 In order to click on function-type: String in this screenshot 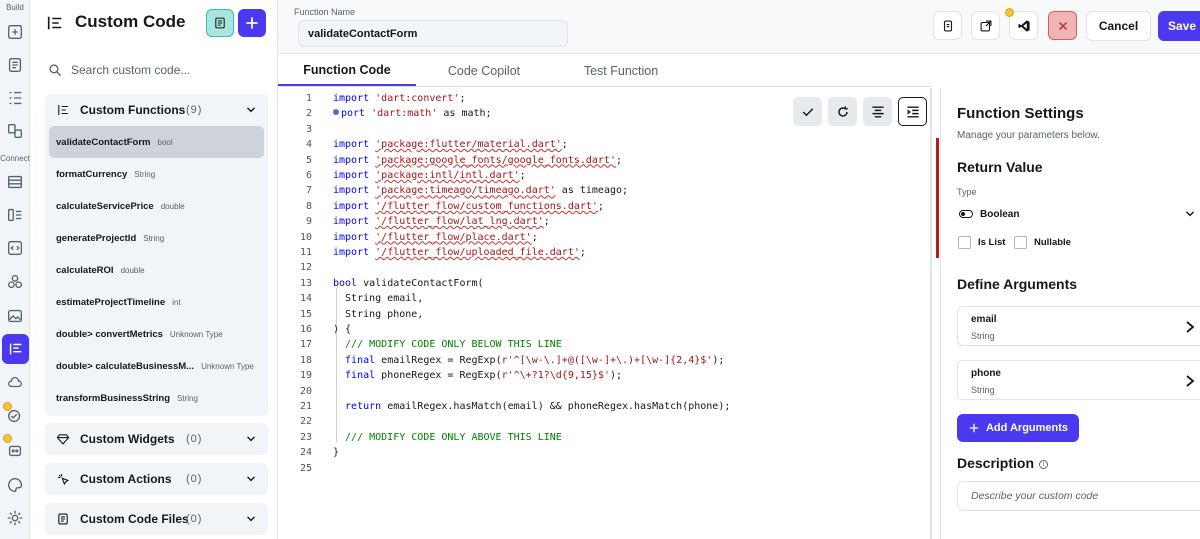, I will do `click(187, 398)`.